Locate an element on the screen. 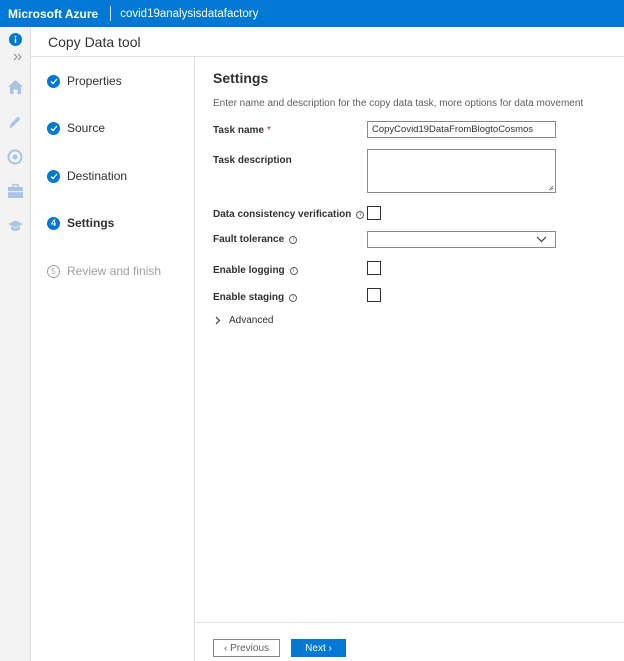  step-number-badge: 5 is located at coordinates (53, 271).